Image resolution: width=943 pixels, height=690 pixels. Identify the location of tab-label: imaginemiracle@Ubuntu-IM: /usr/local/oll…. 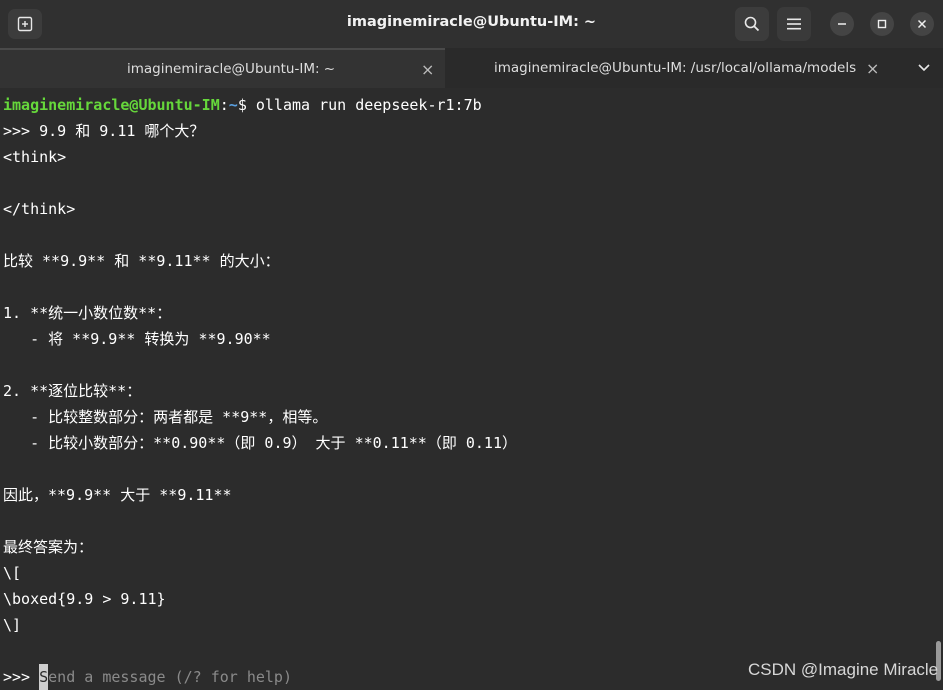
(675, 68).